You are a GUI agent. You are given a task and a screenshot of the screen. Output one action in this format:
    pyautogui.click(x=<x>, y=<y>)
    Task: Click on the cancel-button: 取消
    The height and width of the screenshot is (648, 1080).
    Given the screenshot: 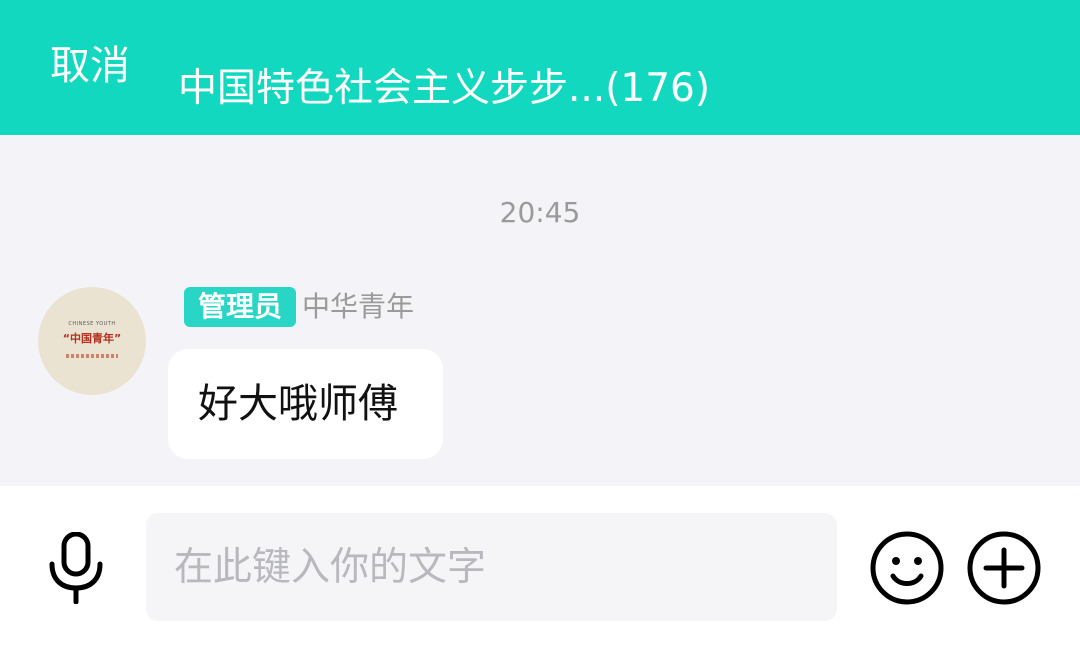 What is the action you would take?
    pyautogui.click(x=90, y=66)
    